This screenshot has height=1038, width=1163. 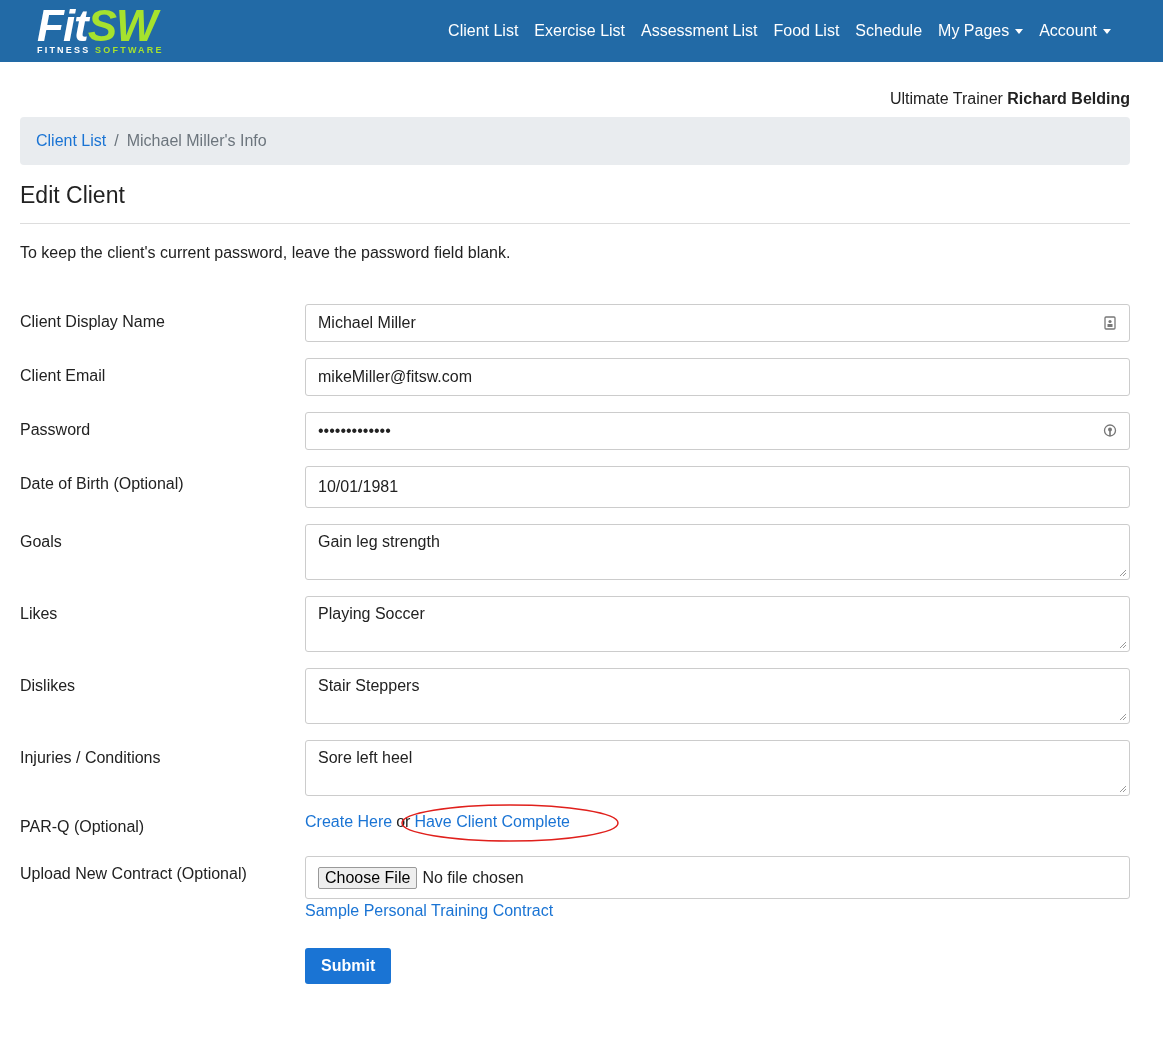 What do you see at coordinates (71, 141) in the screenshot?
I see `breadcrumb-link: Client List` at bounding box center [71, 141].